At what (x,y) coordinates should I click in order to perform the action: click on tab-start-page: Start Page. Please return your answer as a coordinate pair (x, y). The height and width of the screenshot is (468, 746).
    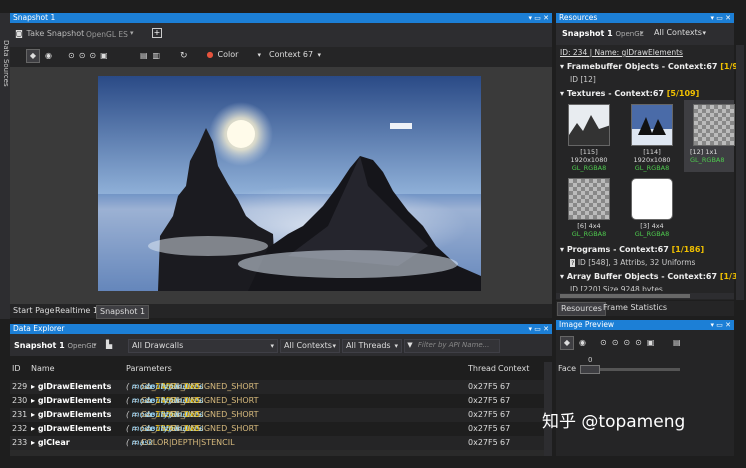
    Looking at the image, I should click on (33, 311).